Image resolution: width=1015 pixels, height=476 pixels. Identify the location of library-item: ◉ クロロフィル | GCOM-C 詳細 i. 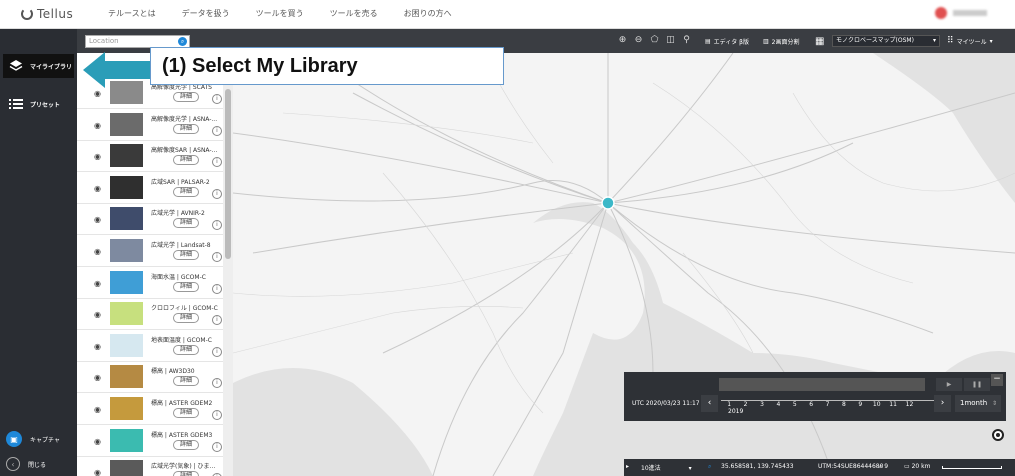
(155, 314).